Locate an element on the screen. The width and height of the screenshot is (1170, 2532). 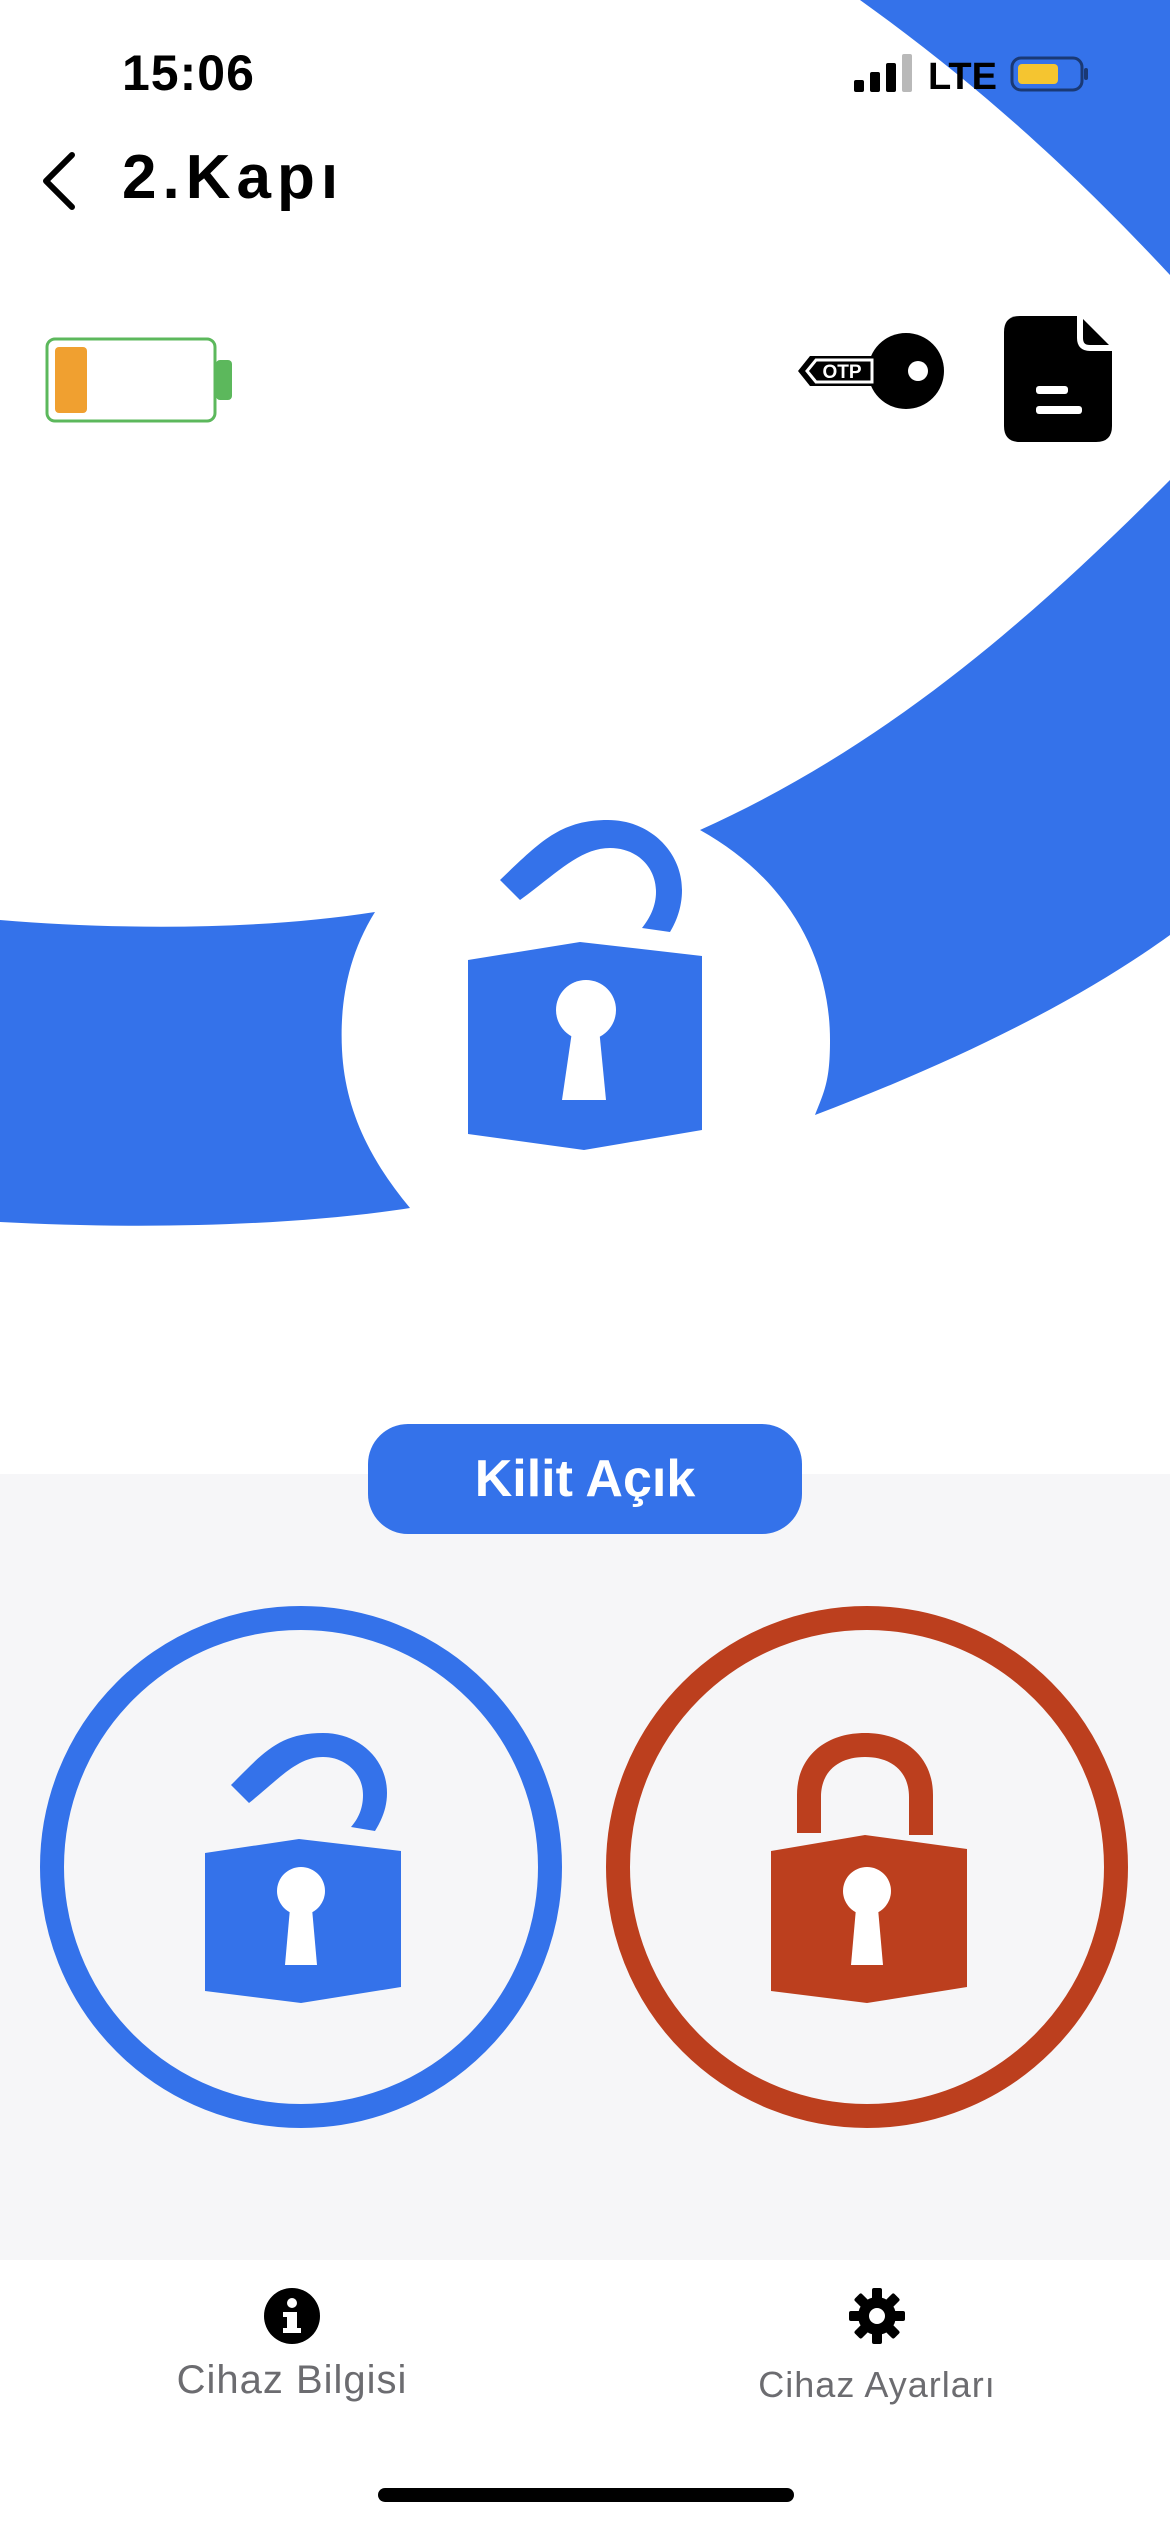
status-battery-icon is located at coordinates (1049, 74).